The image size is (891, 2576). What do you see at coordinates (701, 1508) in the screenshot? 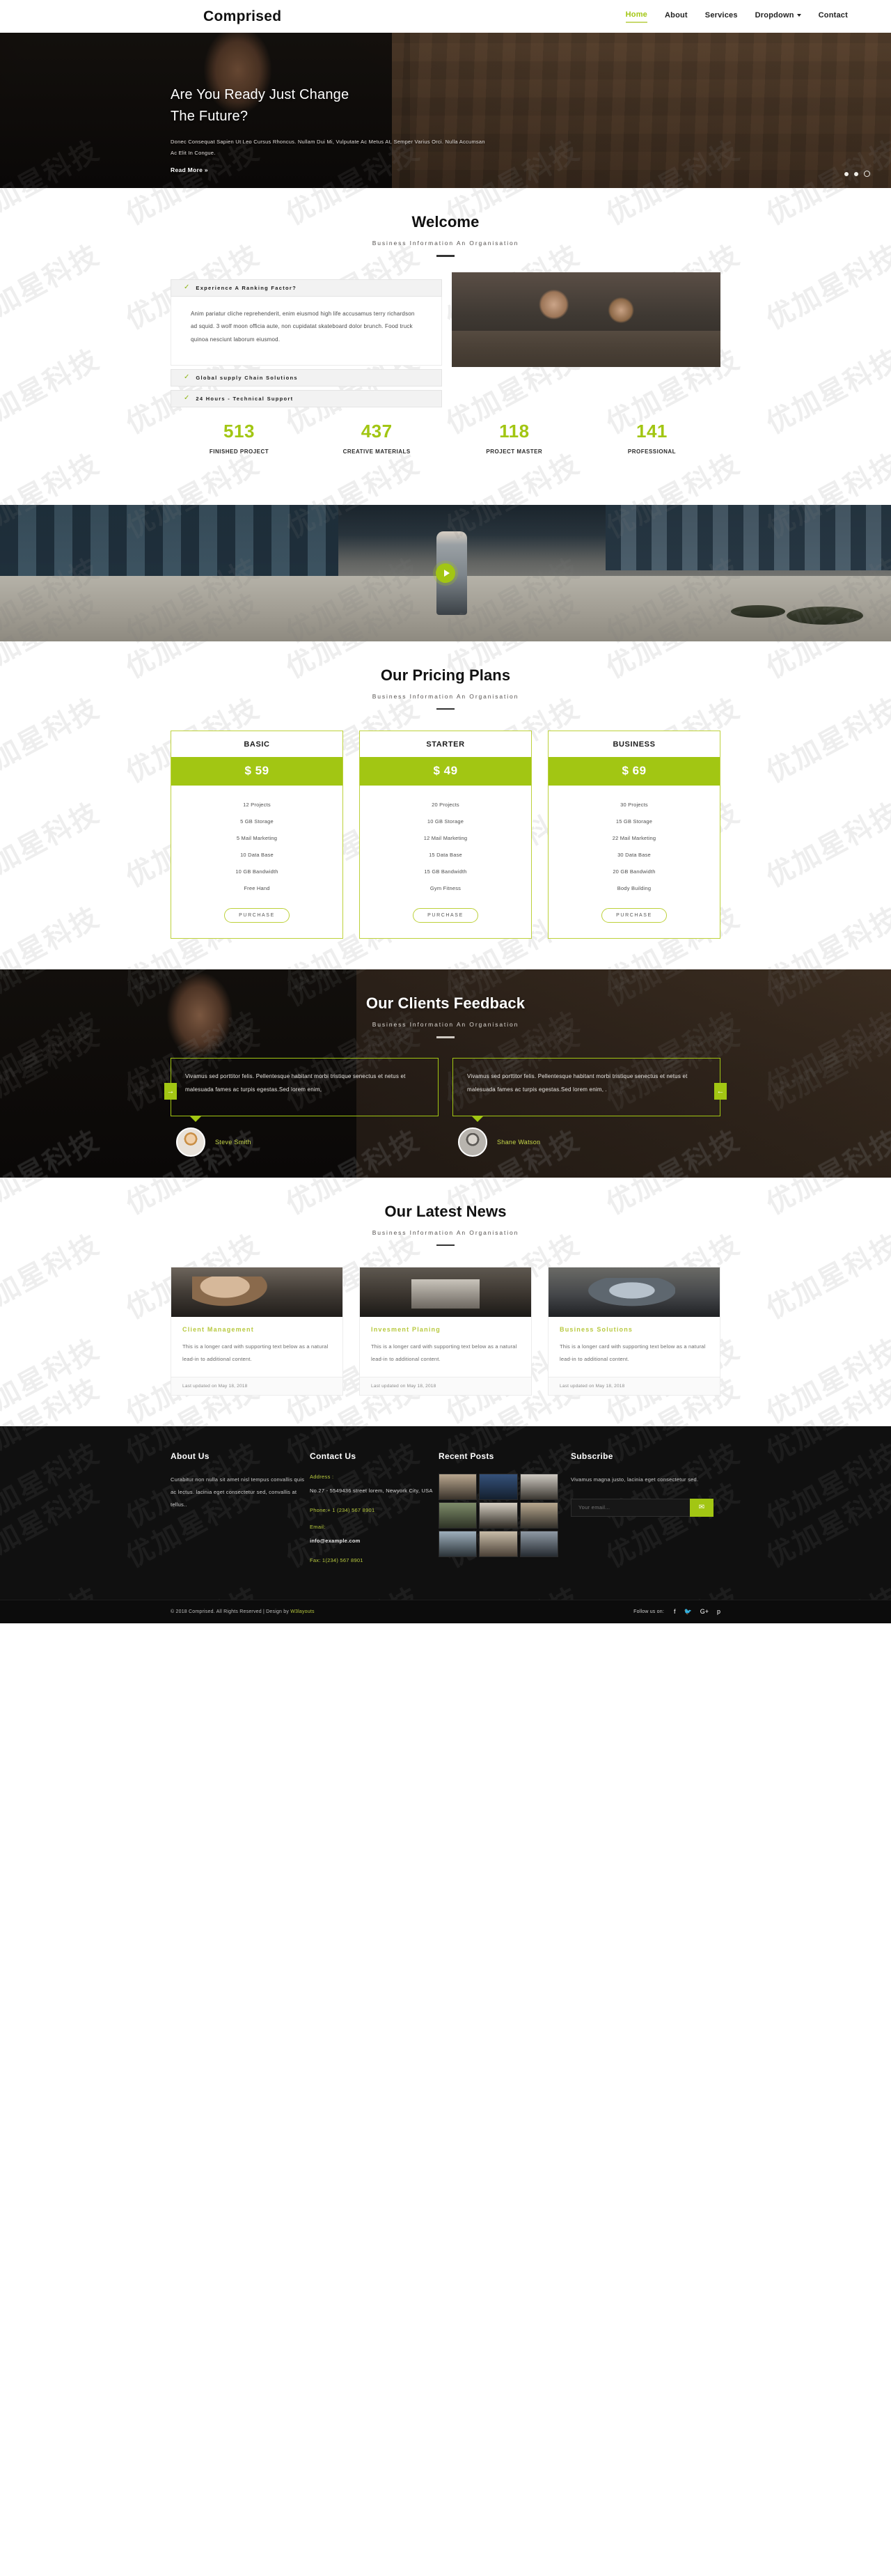
I see `subscribe-submit-button: ✉` at bounding box center [701, 1508].